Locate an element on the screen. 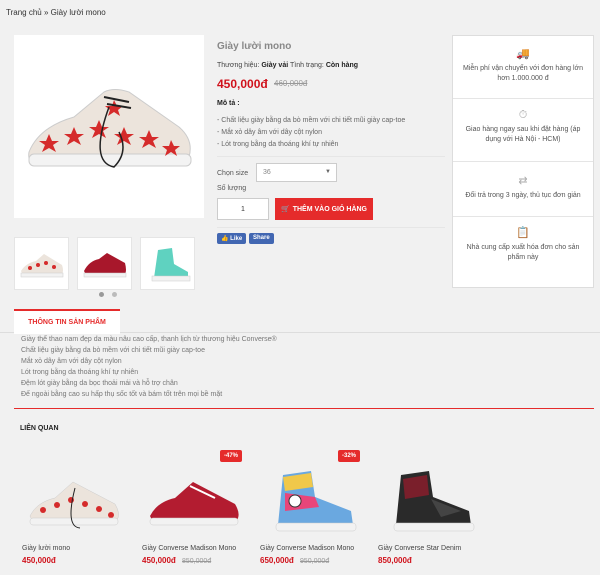 This screenshot has width=600, height=575. exchange-icon: ⇄ is located at coordinates (523, 181).